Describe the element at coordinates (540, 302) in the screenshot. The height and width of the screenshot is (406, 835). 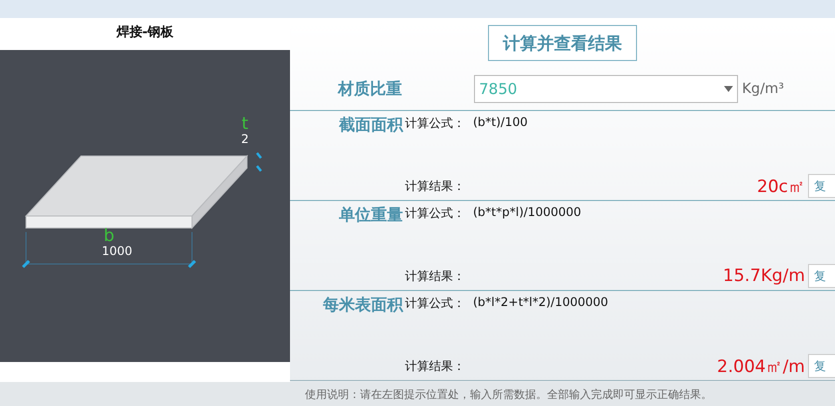
I see `formula-text: (b*l*2+t*l*2)/1000000` at that location.